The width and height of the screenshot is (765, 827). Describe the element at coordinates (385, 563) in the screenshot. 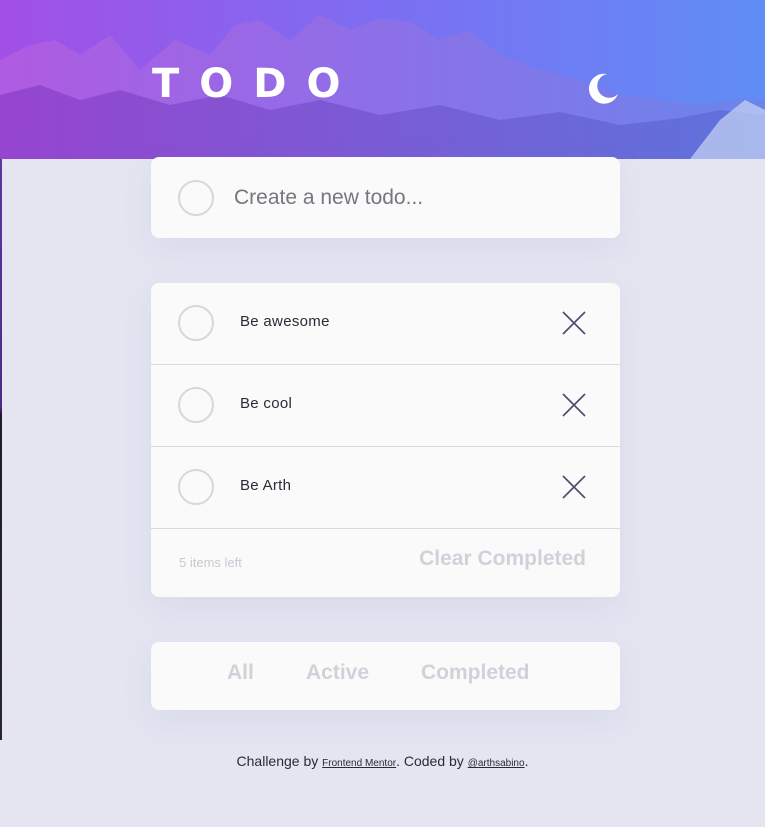

I see `list-footer: 5 items left Clear Completed` at that location.